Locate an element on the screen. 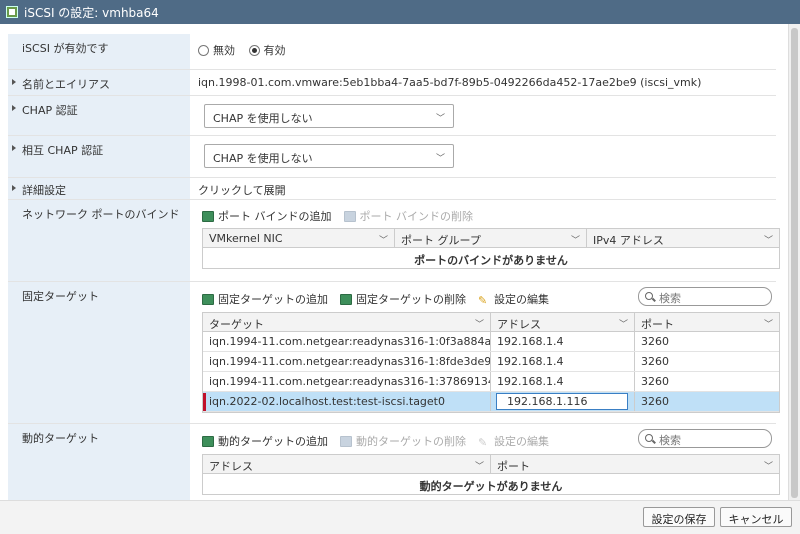  mutual-chap-value-cell: CHAP を使用しない ﹀ is located at coordinates (487, 156).